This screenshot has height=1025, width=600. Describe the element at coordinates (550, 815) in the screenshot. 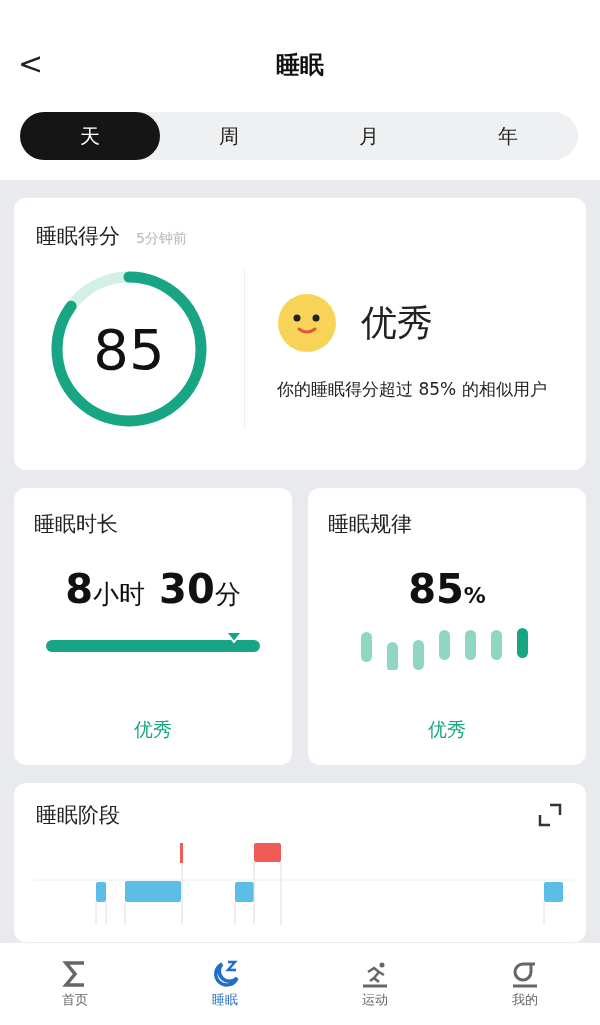

I see `expand-icon` at that location.